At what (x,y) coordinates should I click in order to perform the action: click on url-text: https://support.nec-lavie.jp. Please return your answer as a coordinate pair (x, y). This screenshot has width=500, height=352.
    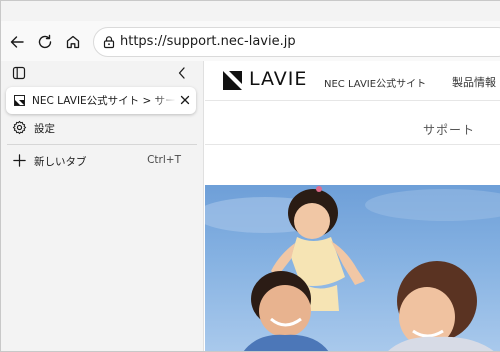
    Looking at the image, I should click on (208, 41).